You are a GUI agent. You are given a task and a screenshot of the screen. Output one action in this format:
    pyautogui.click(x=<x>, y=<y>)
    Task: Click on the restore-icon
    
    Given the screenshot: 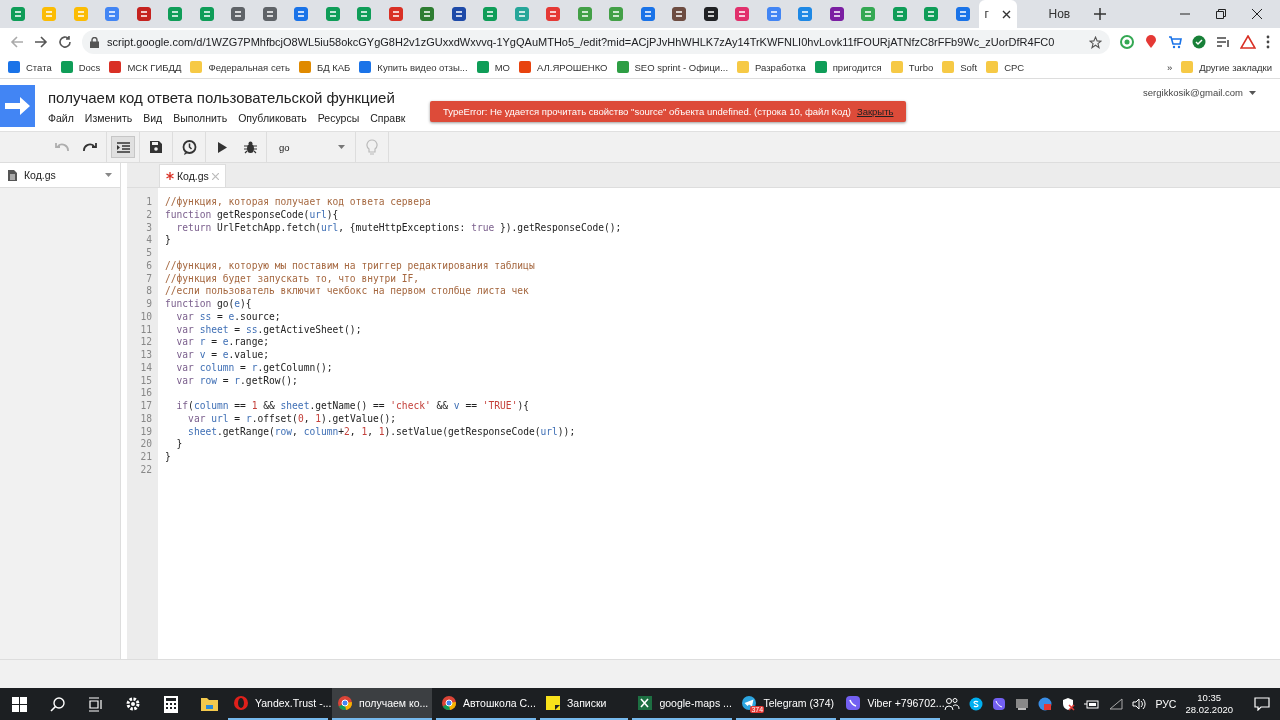 What is the action you would take?
    pyautogui.click(x=1221, y=14)
    